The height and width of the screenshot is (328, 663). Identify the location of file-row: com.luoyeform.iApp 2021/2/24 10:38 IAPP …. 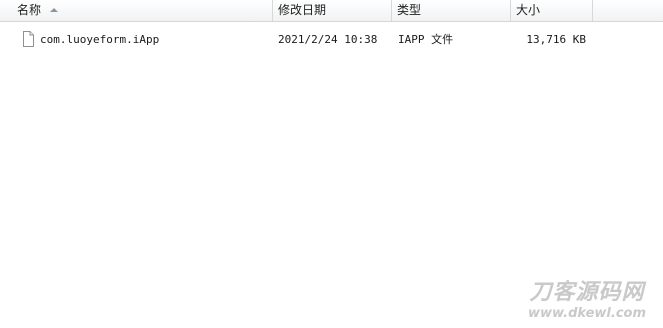
(337, 39).